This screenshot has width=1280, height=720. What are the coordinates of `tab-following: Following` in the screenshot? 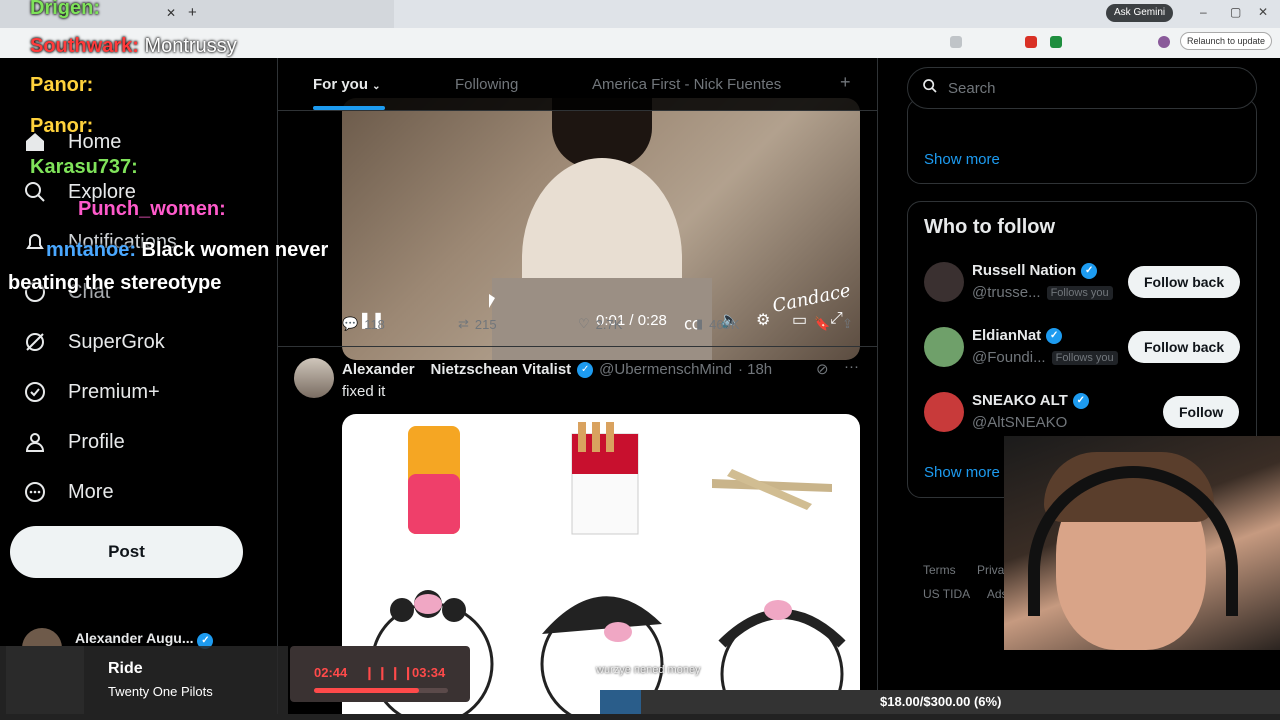 It's located at (486, 84).